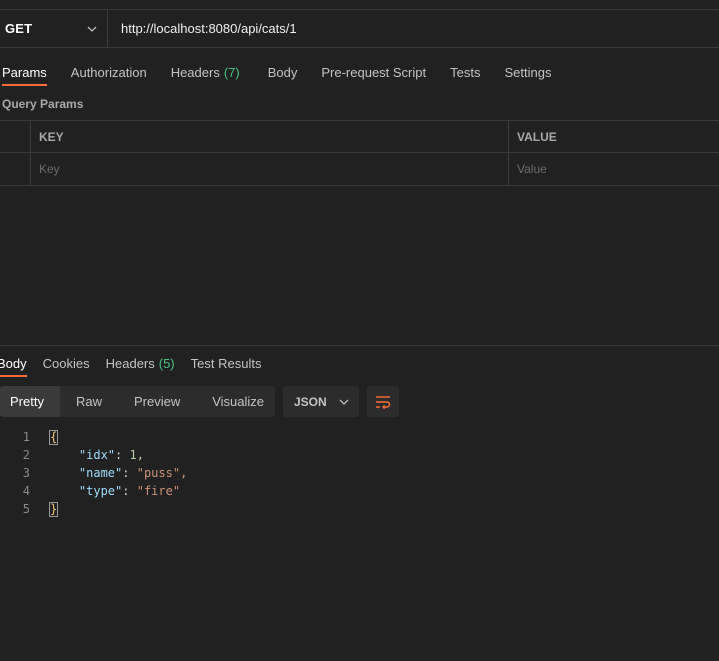  What do you see at coordinates (359, 437) in the screenshot?
I see `code-line: 1 {` at bounding box center [359, 437].